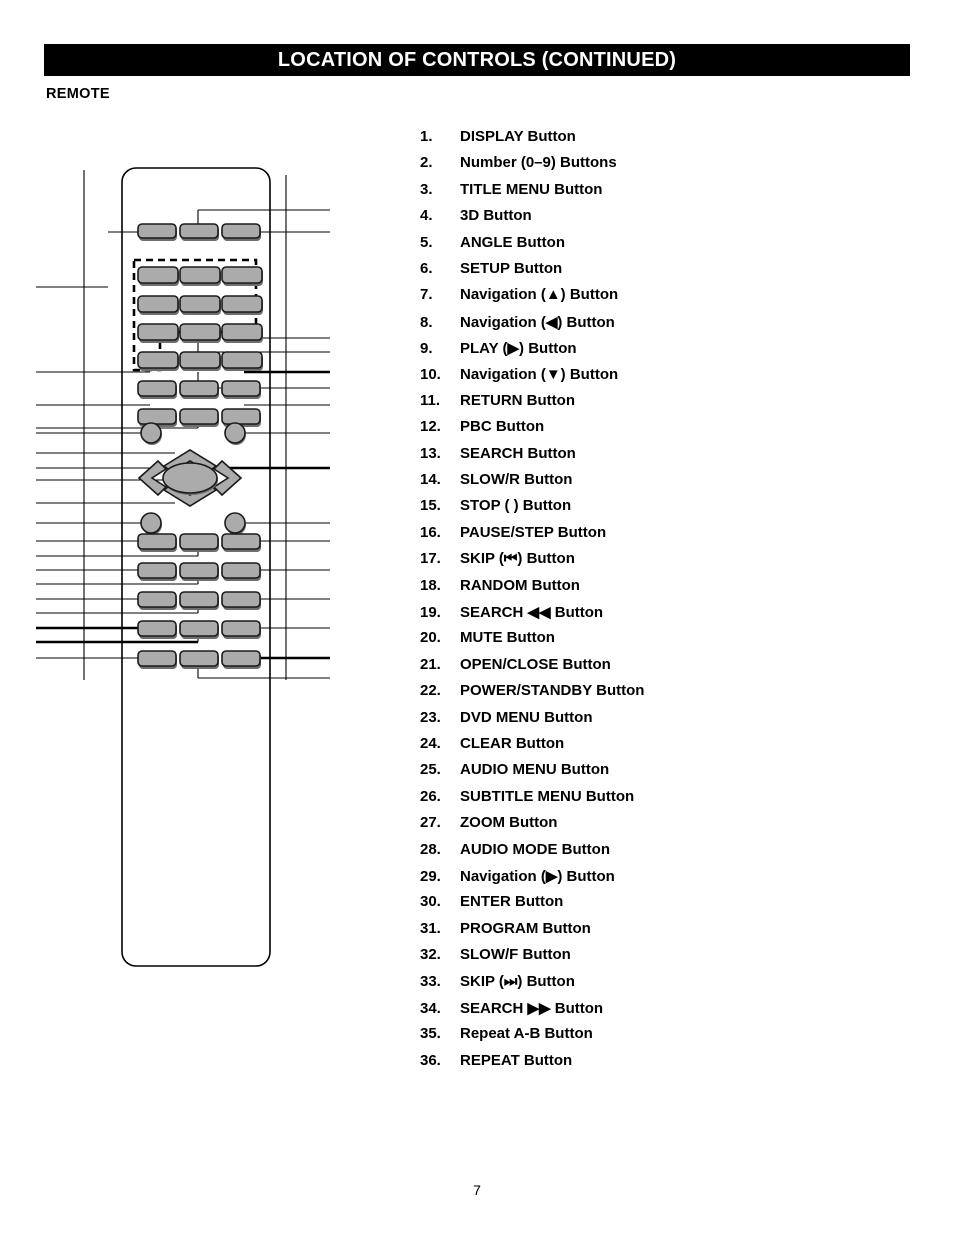 Image resolution: width=954 pixels, height=1235 pixels. What do you see at coordinates (660, 1065) in the screenshot?
I see `control-list-item: 36. REPEAT Button` at bounding box center [660, 1065].